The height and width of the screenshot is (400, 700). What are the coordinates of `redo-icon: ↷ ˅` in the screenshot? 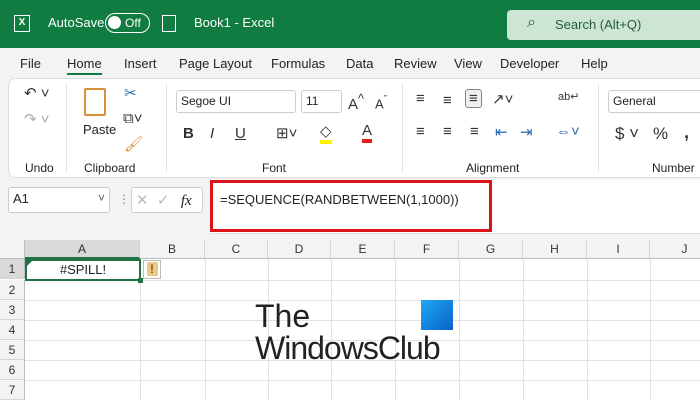 It's located at (37, 119).